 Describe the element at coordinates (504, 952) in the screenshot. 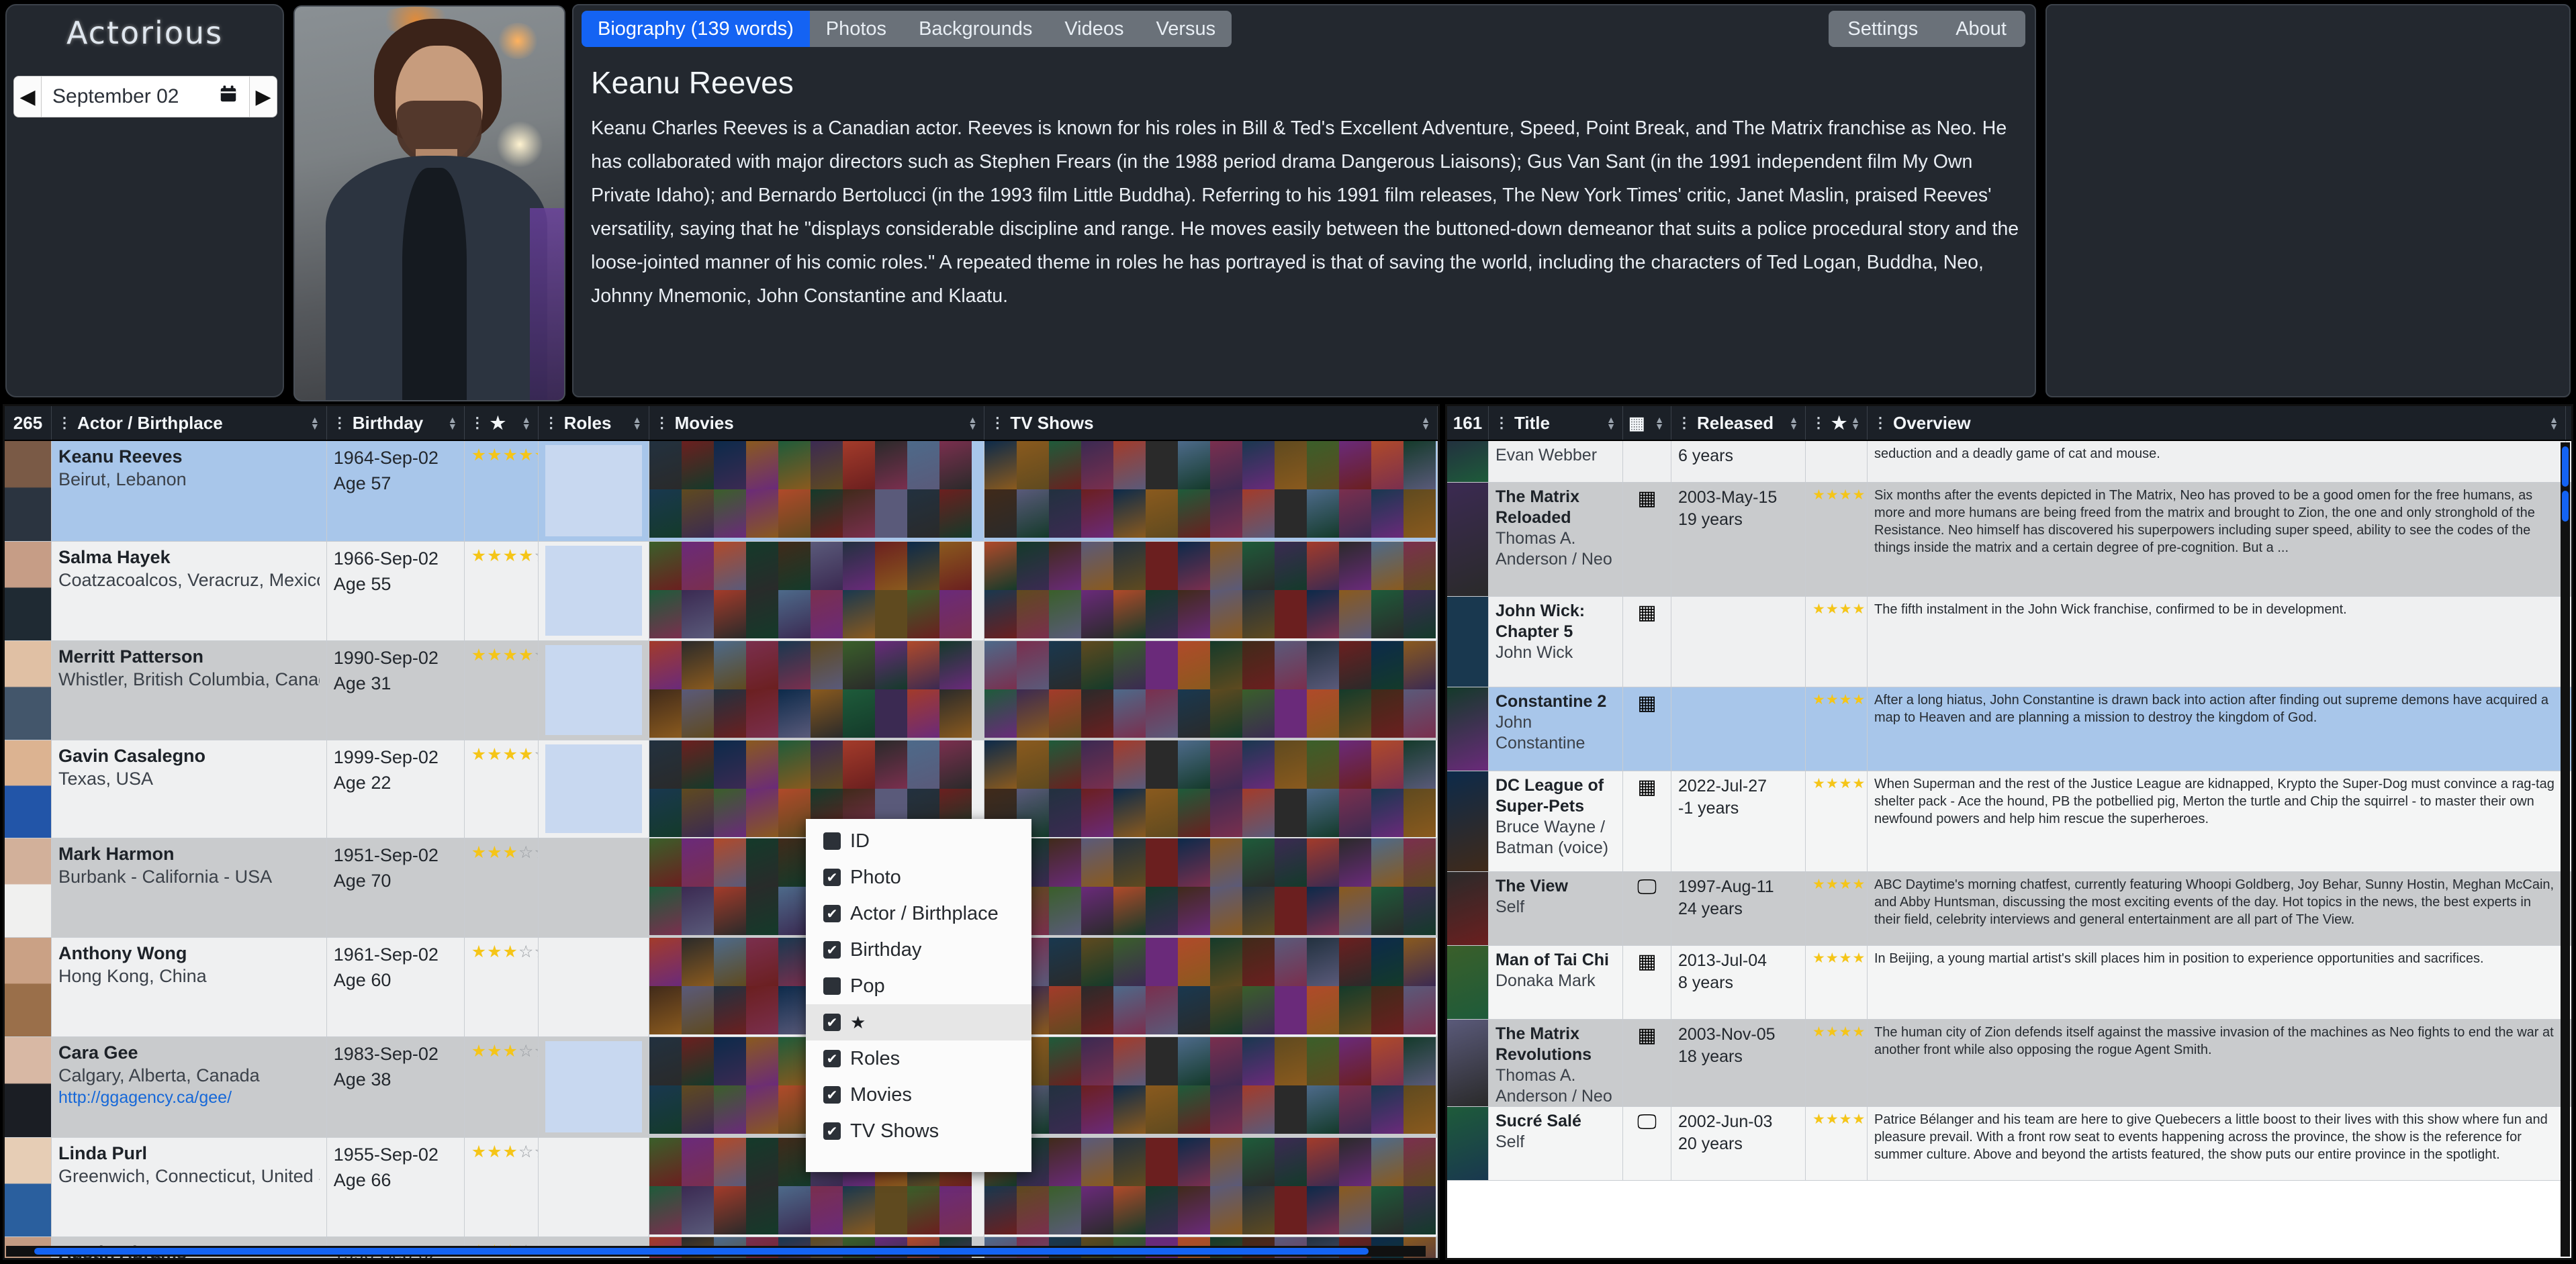

I see `star-rating: ★★★☆☆` at that location.